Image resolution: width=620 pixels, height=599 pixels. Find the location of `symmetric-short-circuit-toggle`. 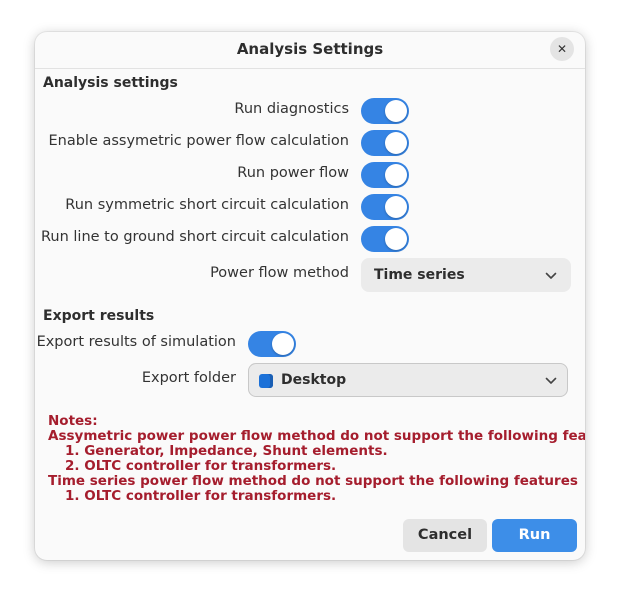

symmetric-short-circuit-toggle is located at coordinates (385, 207).